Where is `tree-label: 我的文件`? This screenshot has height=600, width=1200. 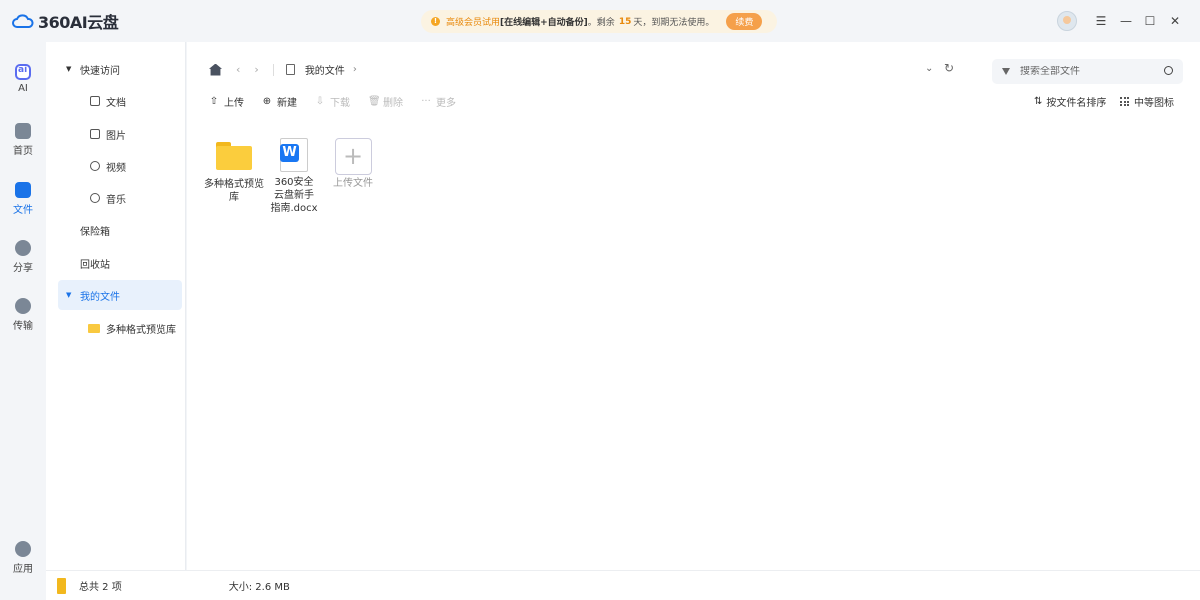 tree-label: 我的文件 is located at coordinates (100, 297).